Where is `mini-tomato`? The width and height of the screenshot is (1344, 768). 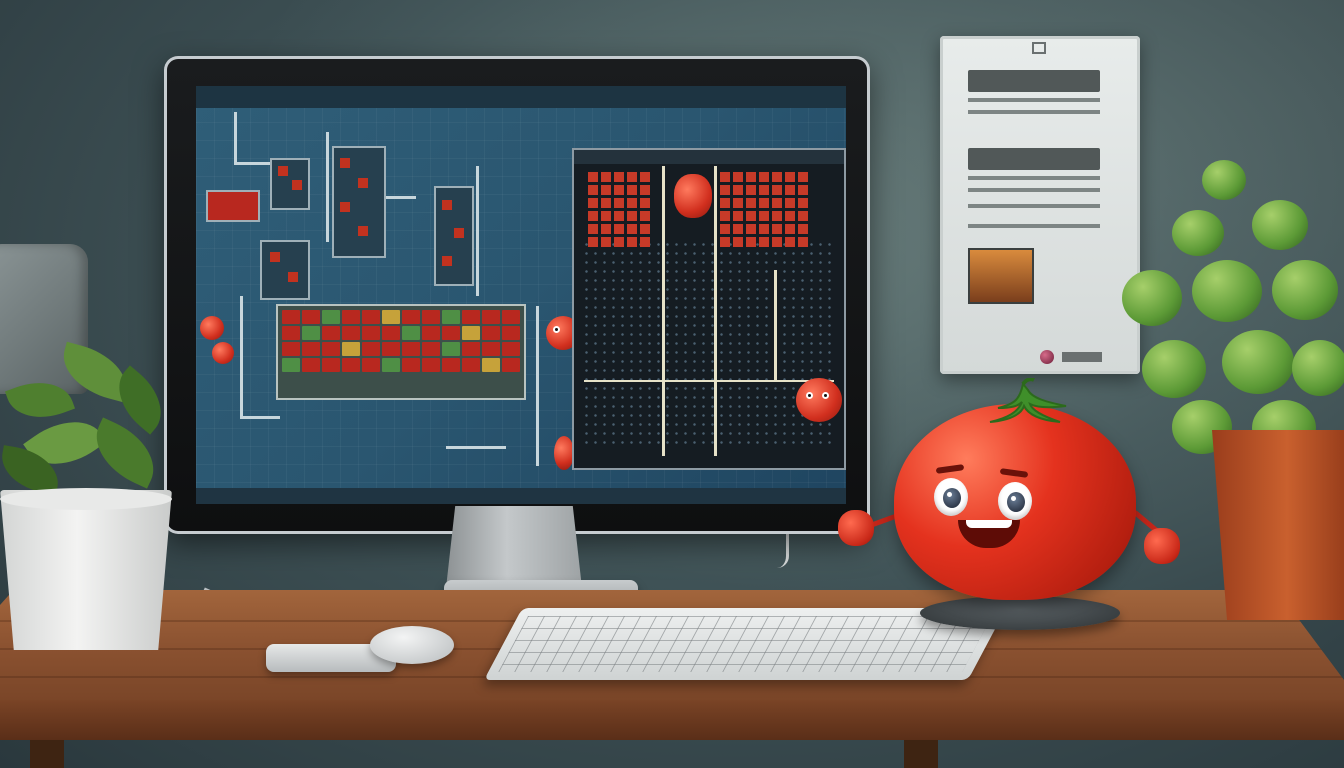 mini-tomato is located at coordinates (223, 353).